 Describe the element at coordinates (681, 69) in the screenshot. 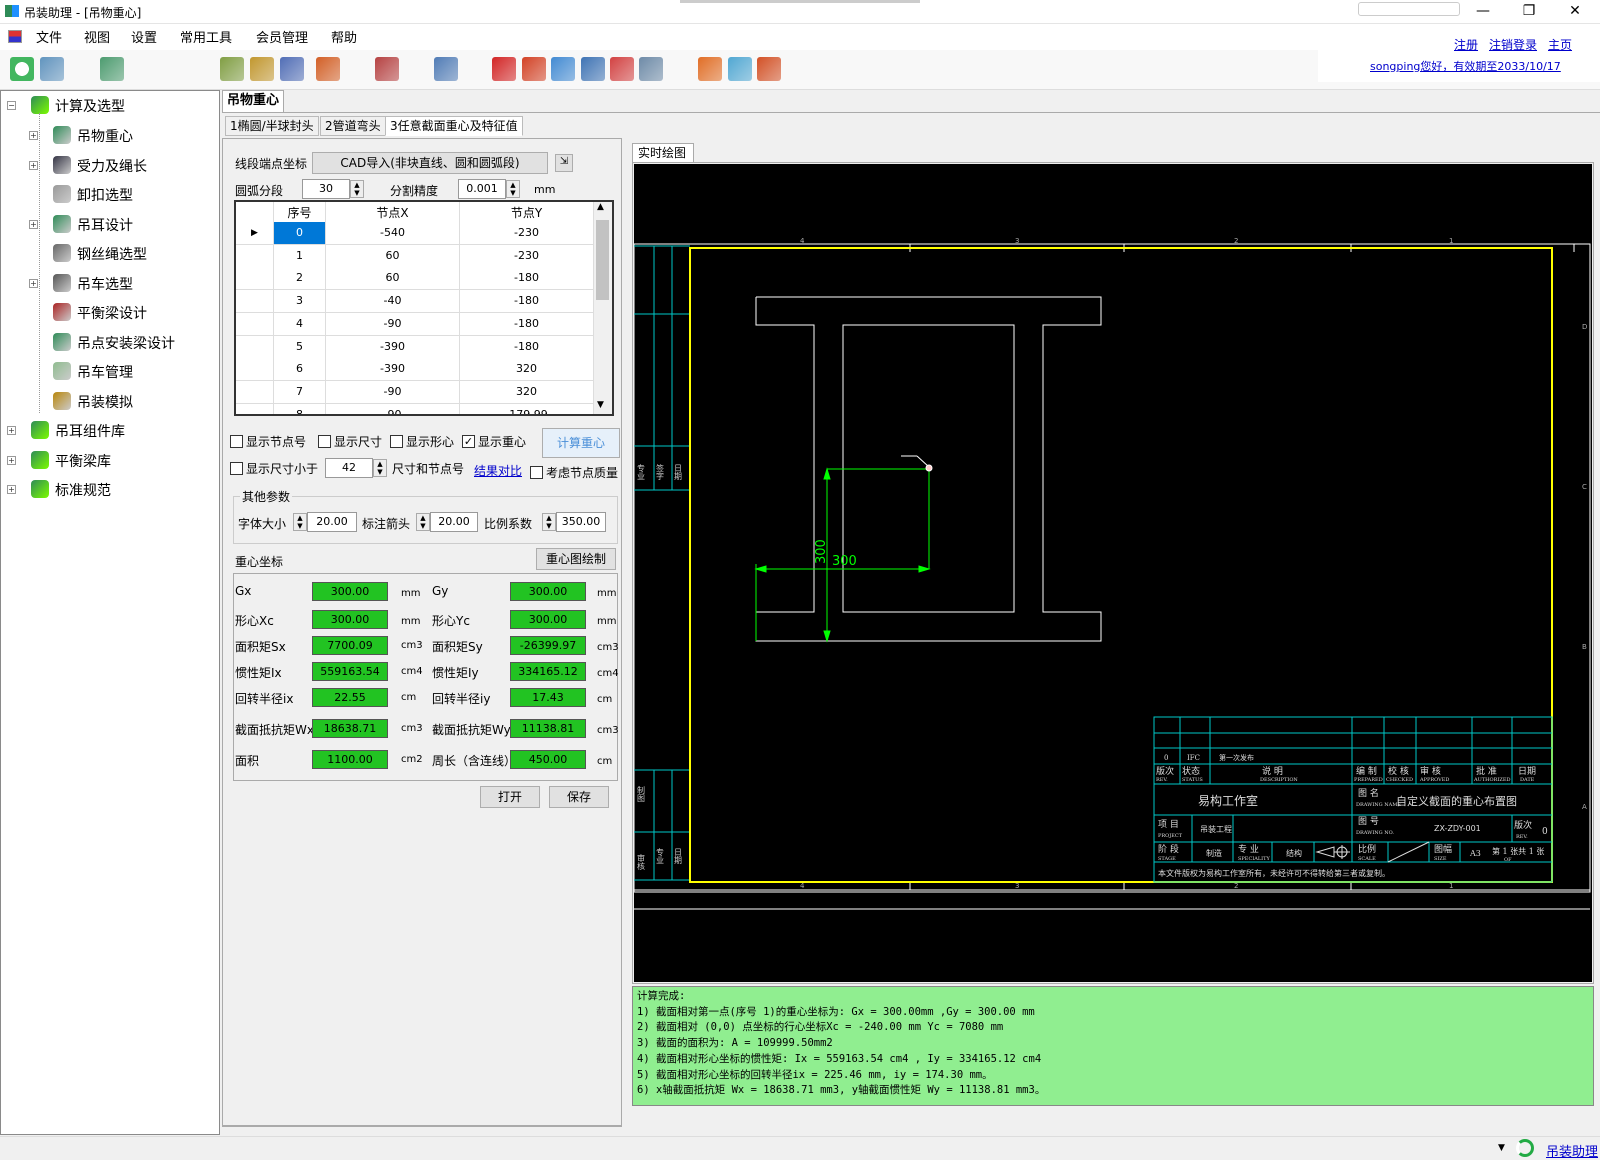

I see `chat-icon` at that location.